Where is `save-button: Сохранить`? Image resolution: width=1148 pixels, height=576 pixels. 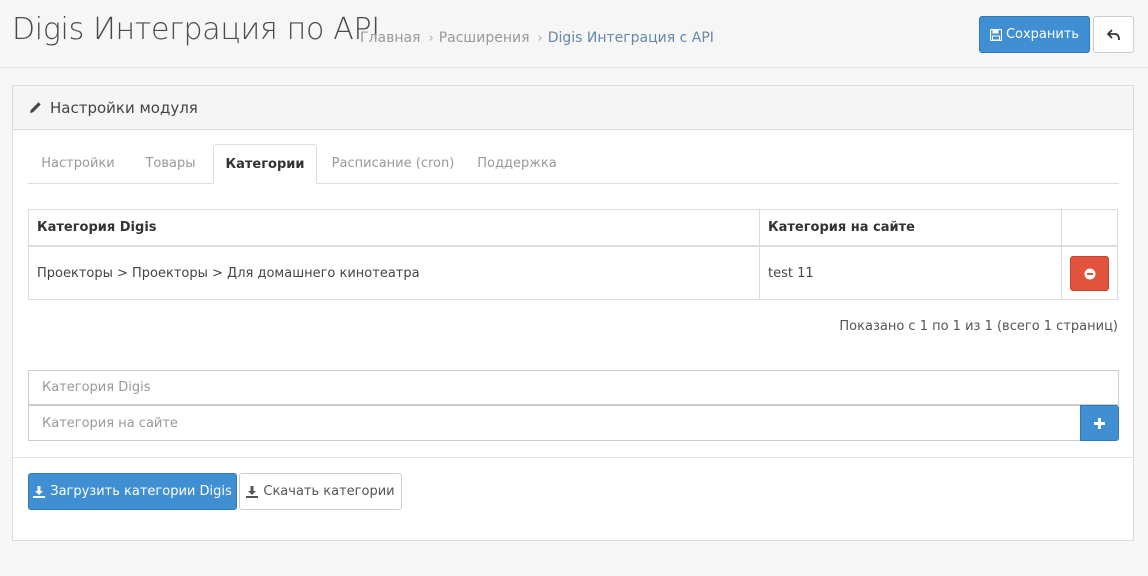
save-button: Сохранить is located at coordinates (1034, 34).